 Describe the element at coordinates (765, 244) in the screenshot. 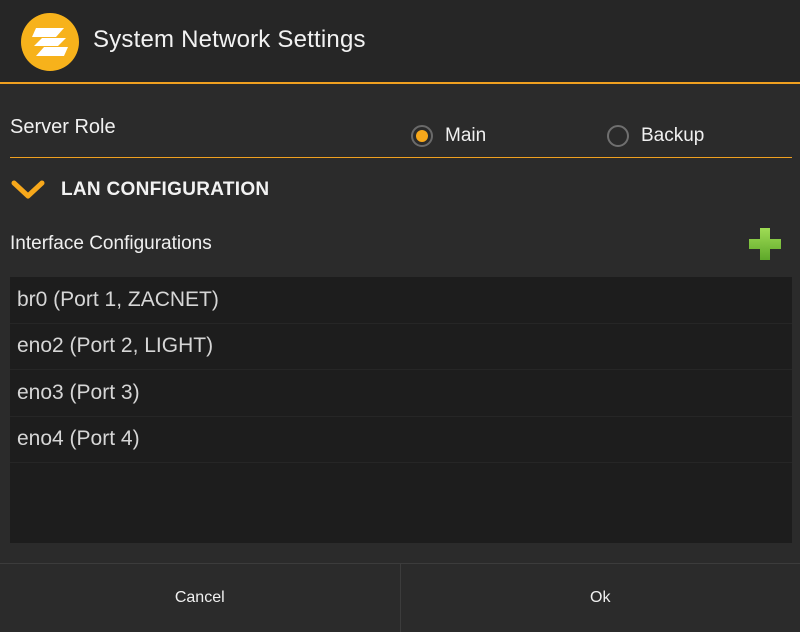

I see `add-interface-icon` at that location.